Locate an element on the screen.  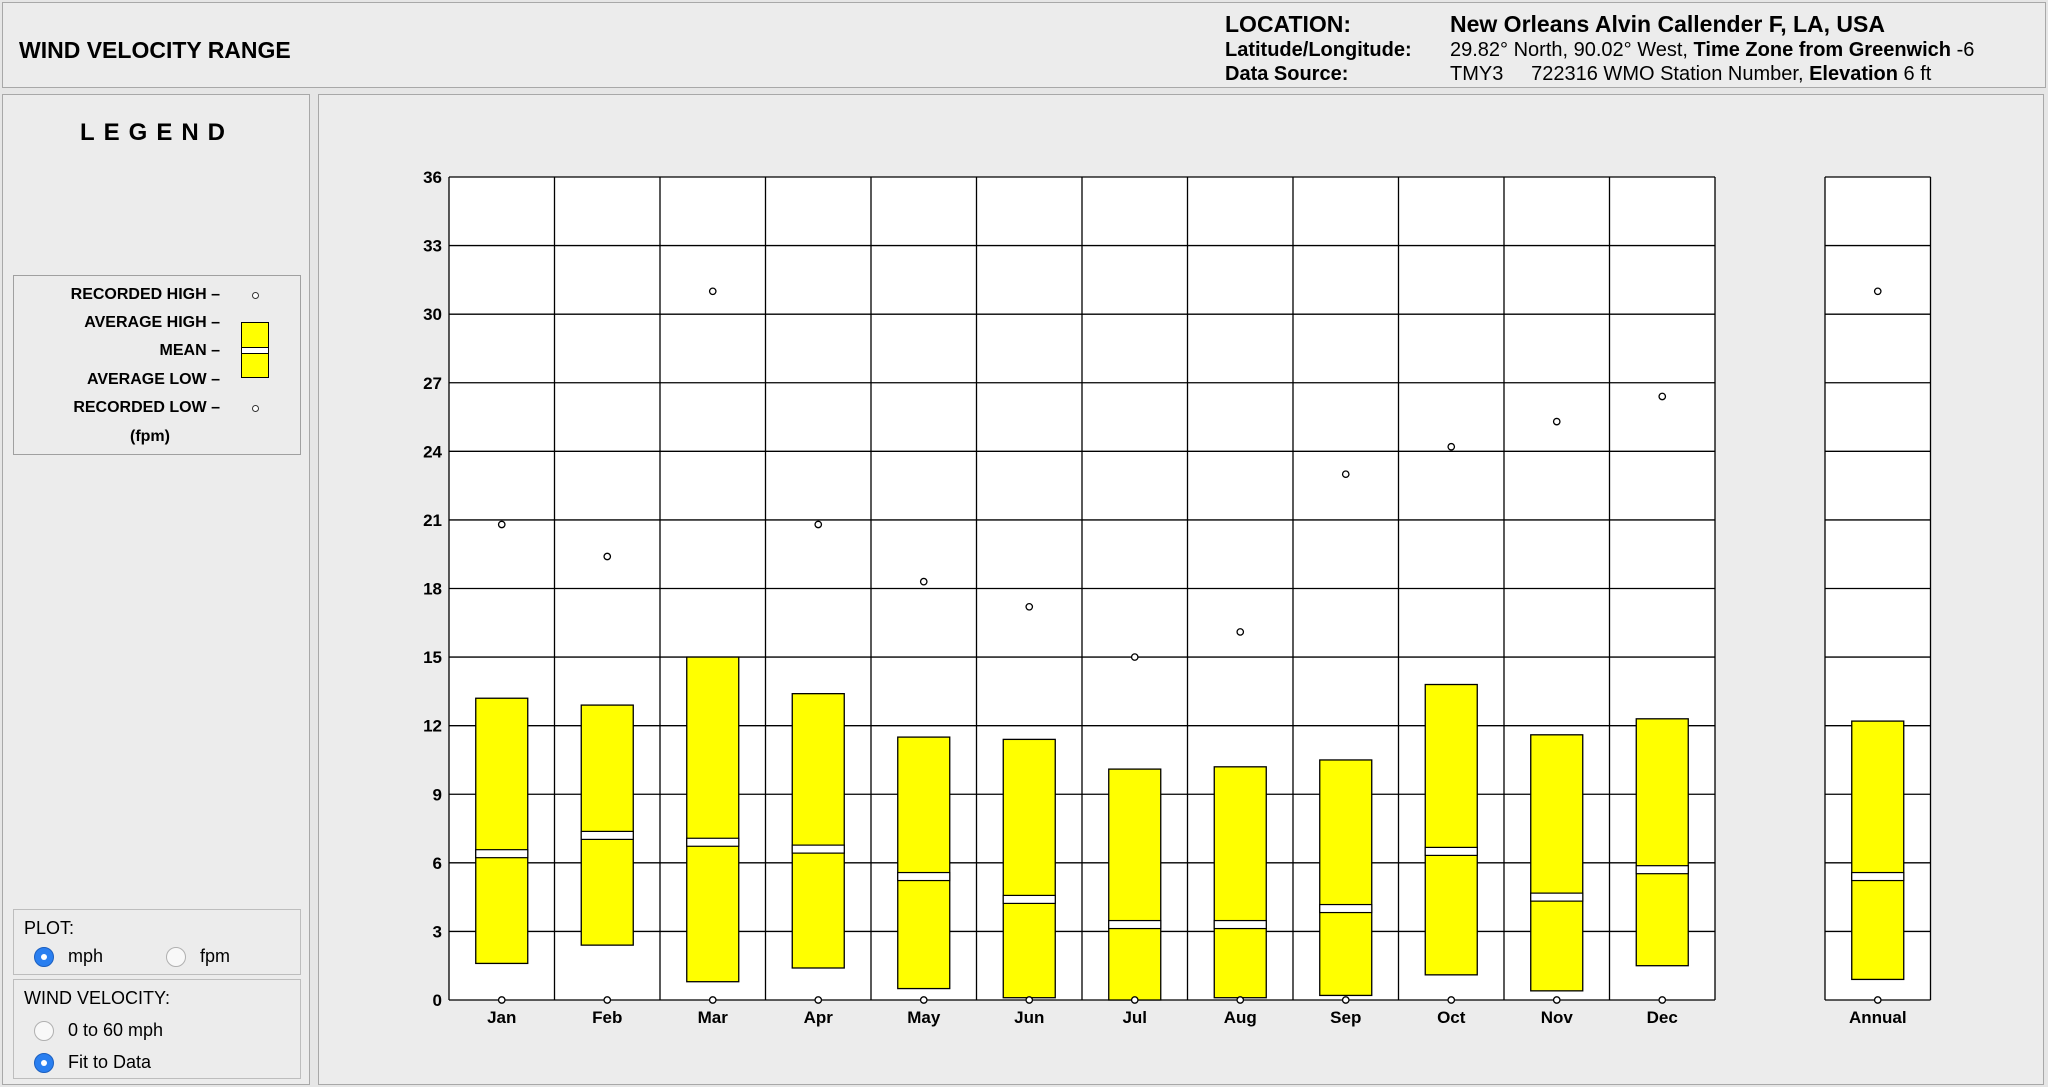
box-annual is located at coordinates (1878, 850).